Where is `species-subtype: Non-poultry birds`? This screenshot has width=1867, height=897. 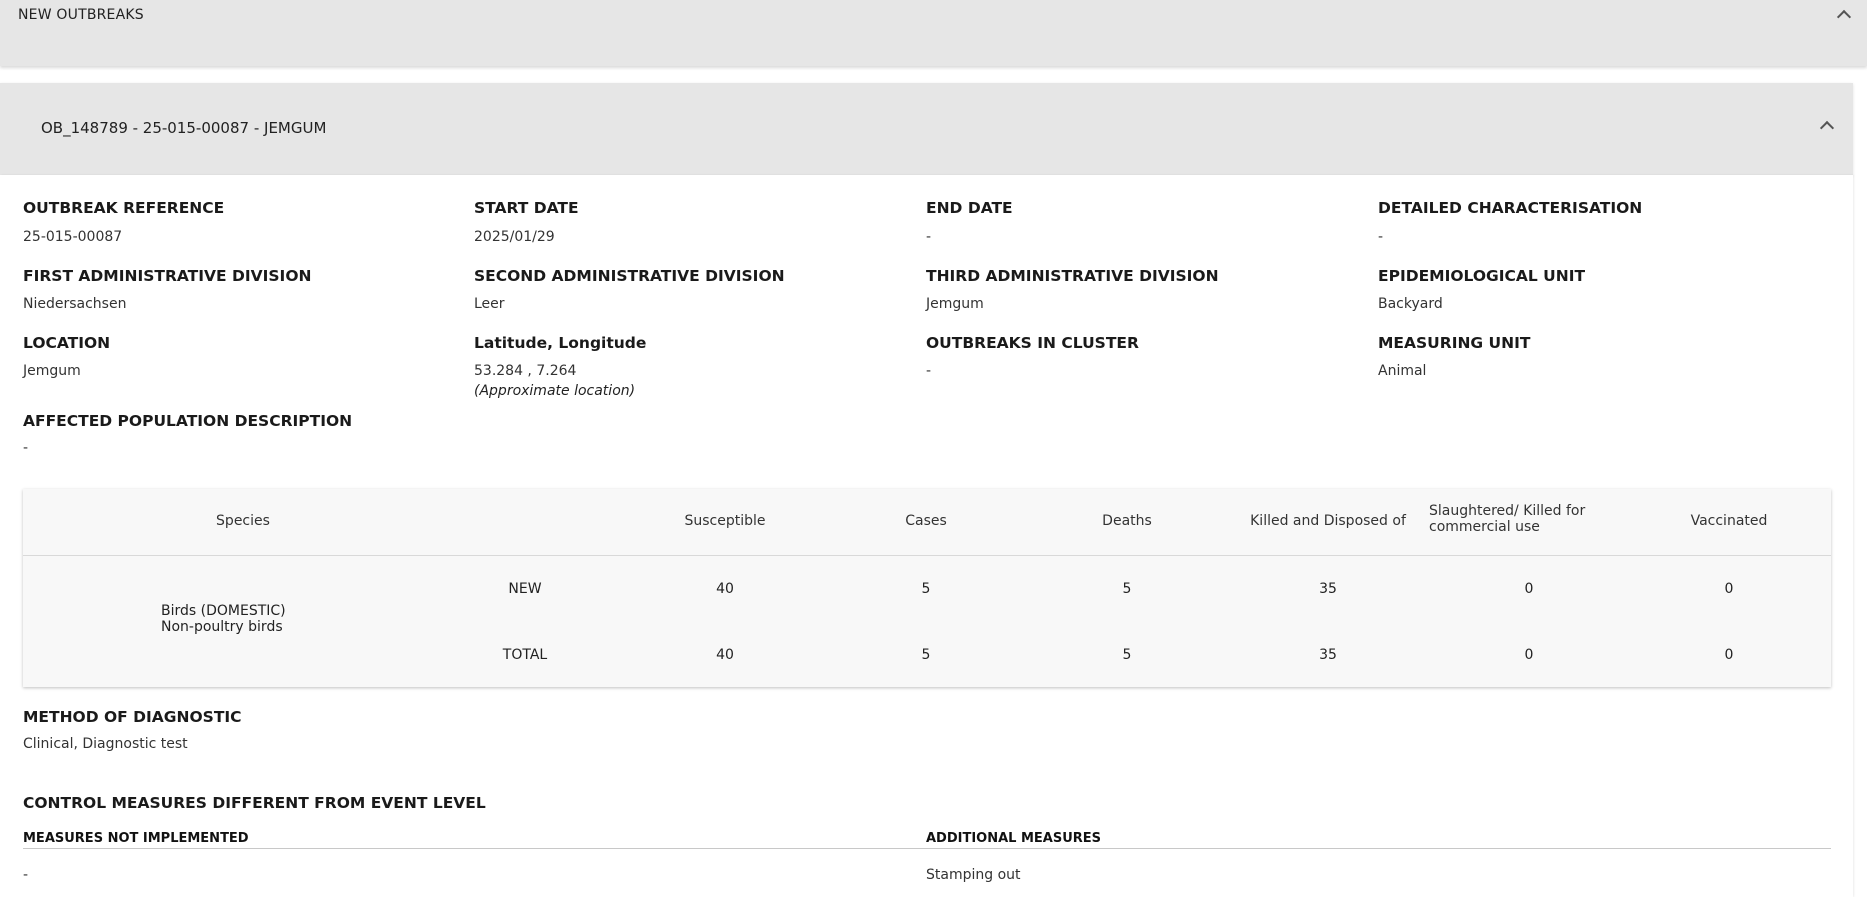
species-subtype: Non-poultry birds is located at coordinates (222, 627).